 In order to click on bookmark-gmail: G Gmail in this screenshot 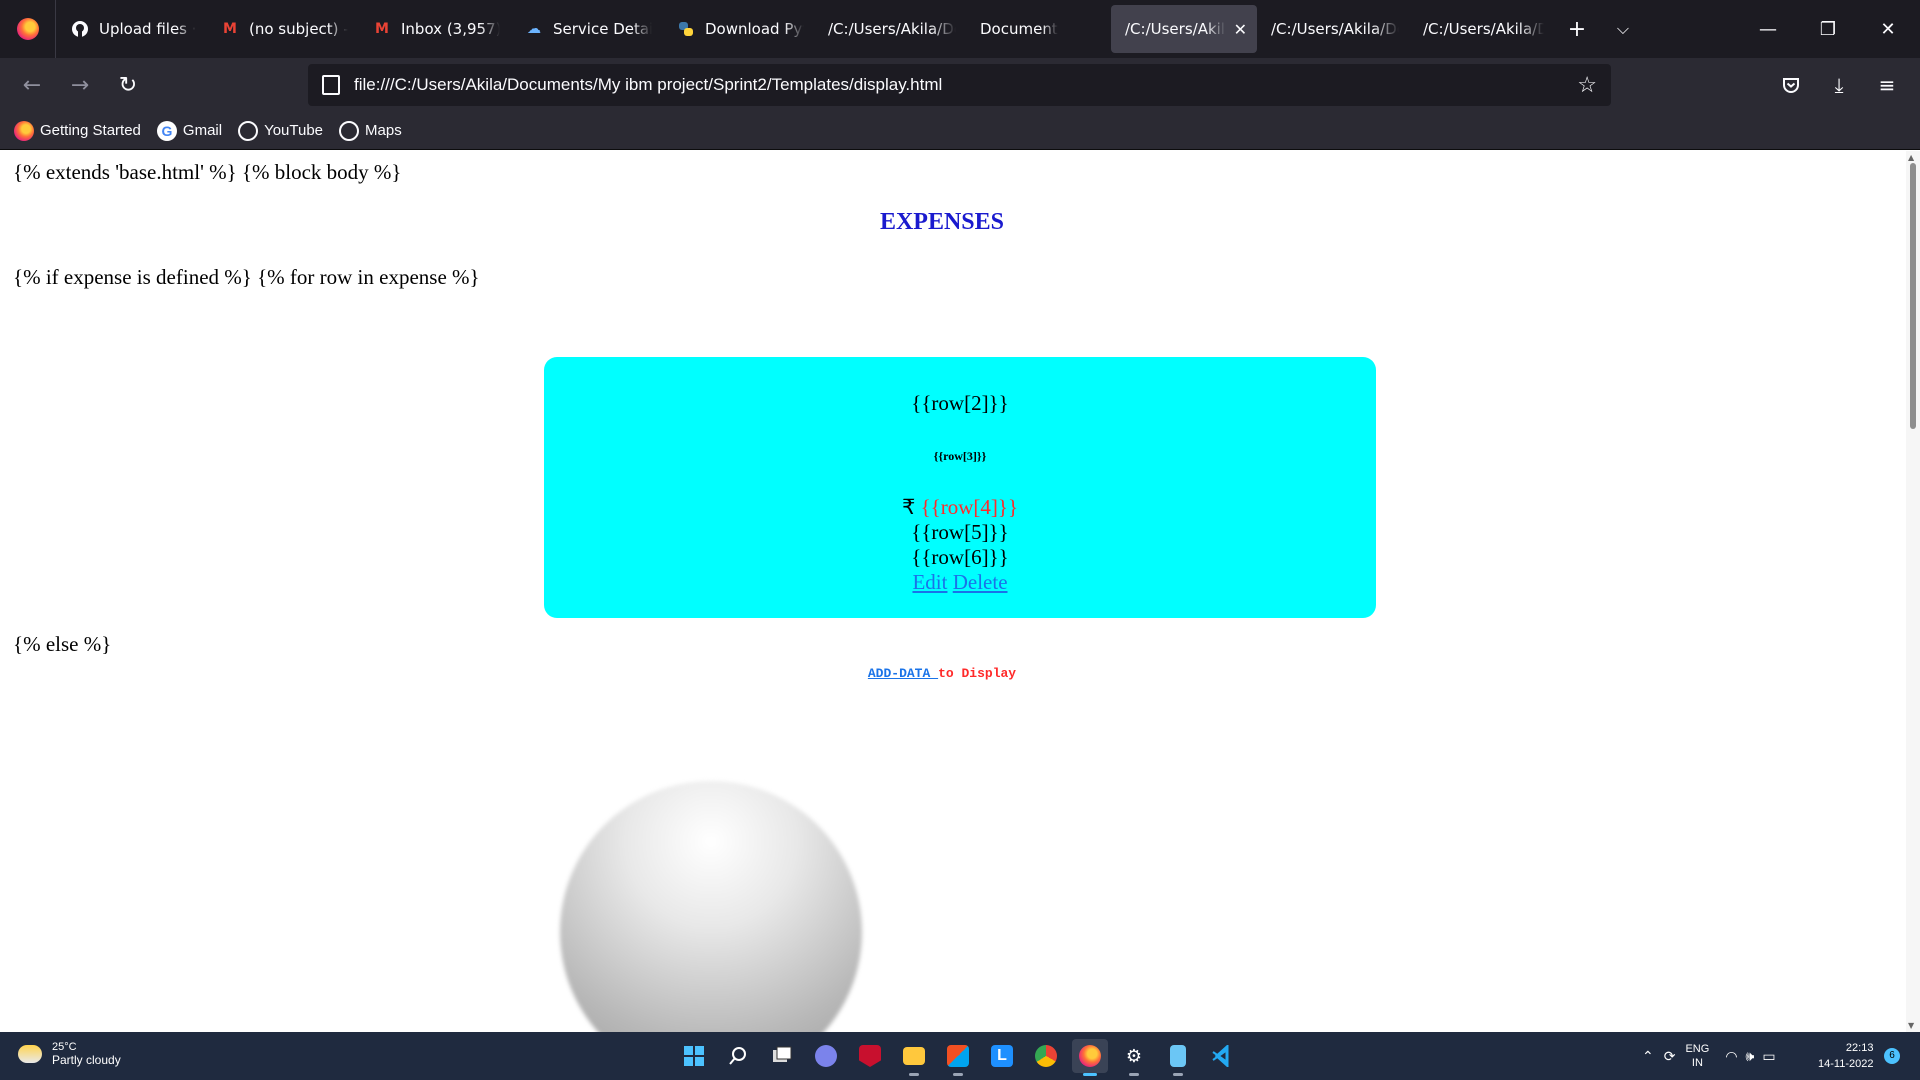, I will do `click(189, 130)`.